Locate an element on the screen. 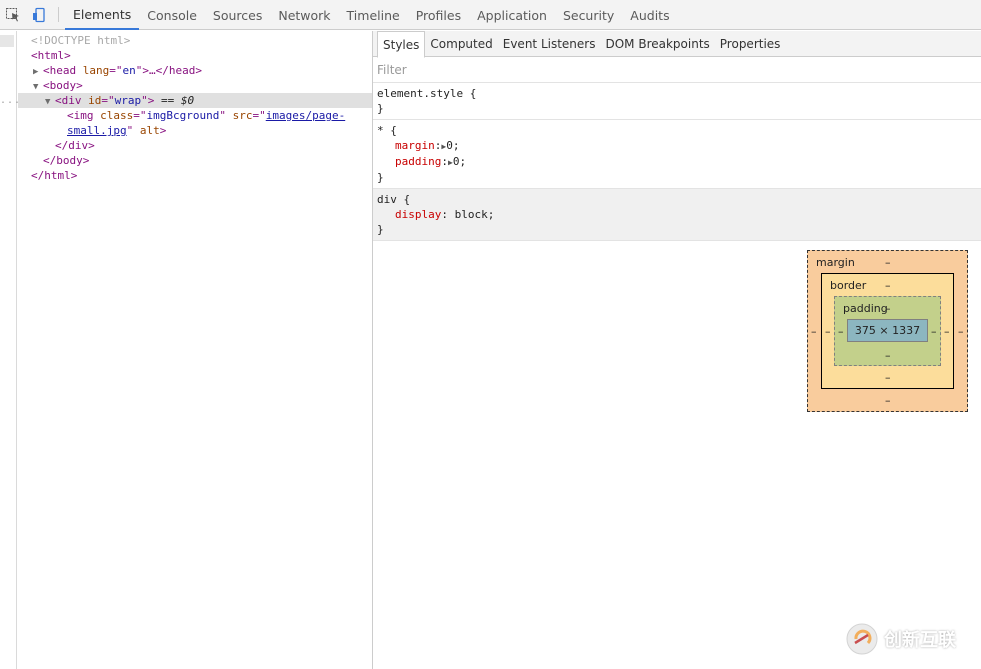 This screenshot has width=981, height=669. padding-value: 0 is located at coordinates (456, 161).